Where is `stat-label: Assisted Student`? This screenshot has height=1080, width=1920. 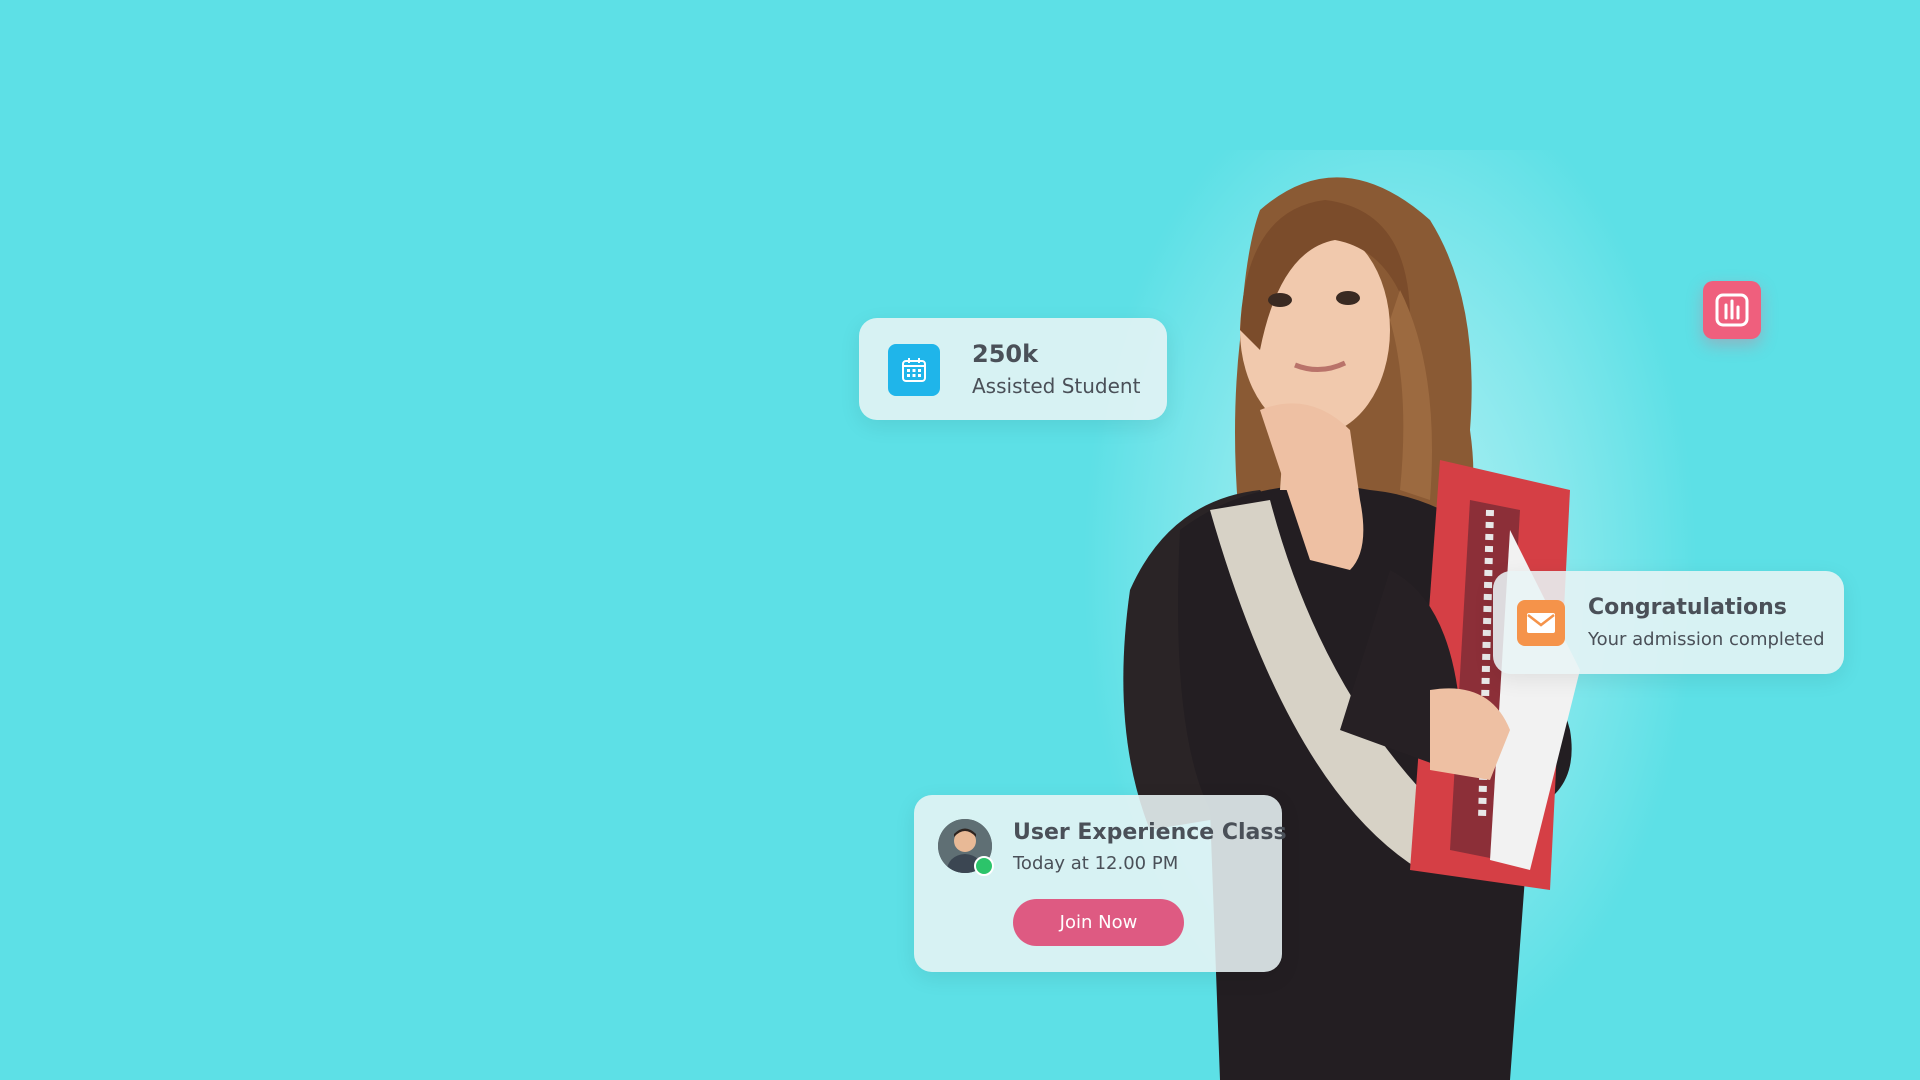 stat-label: Assisted Student is located at coordinates (1056, 386).